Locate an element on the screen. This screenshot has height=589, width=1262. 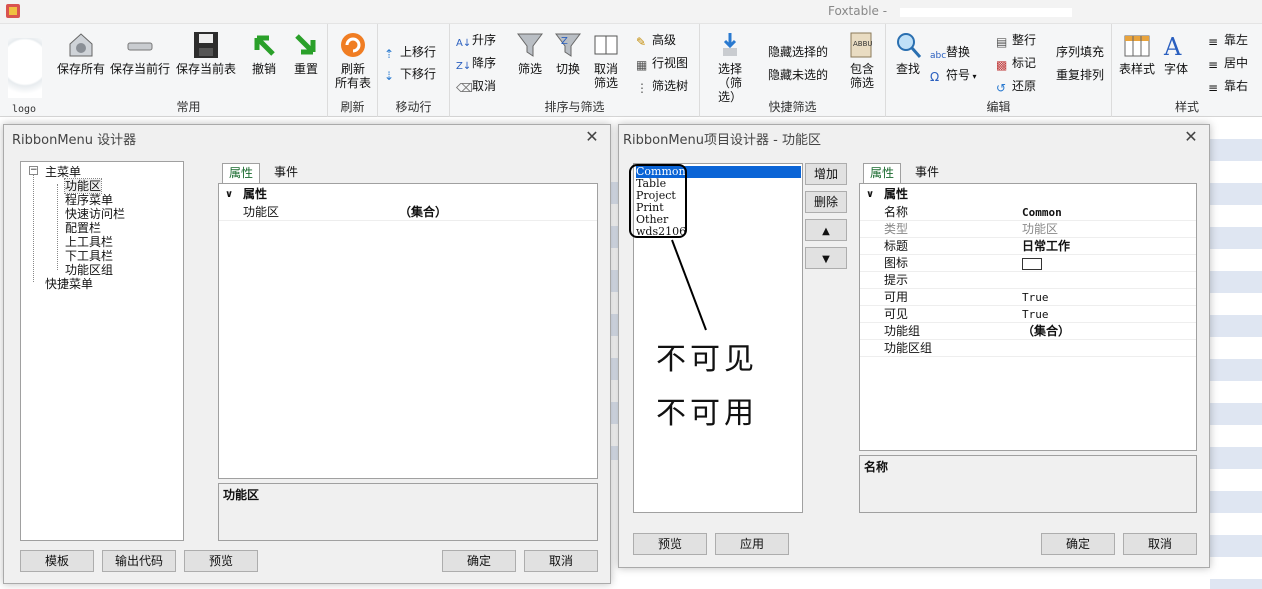
annotation-text-disabled: 不可用 is located at coordinates (707, 413).